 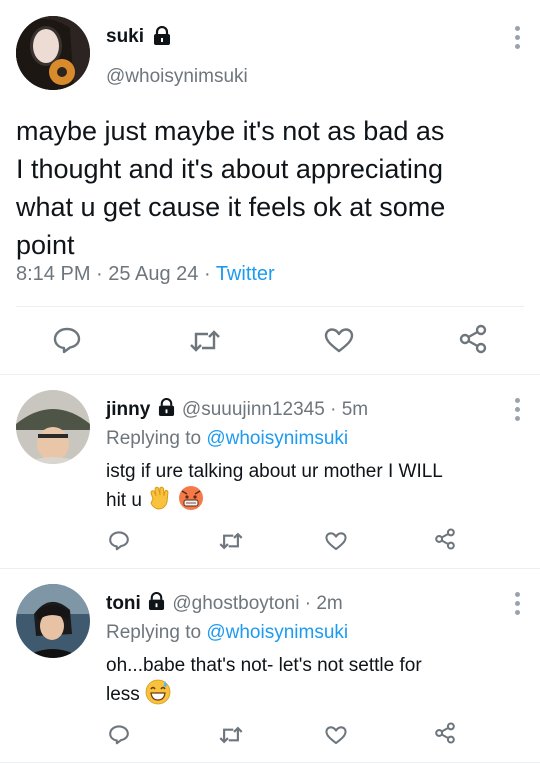 I want to click on reply-text-line: less, so click(x=123, y=694).